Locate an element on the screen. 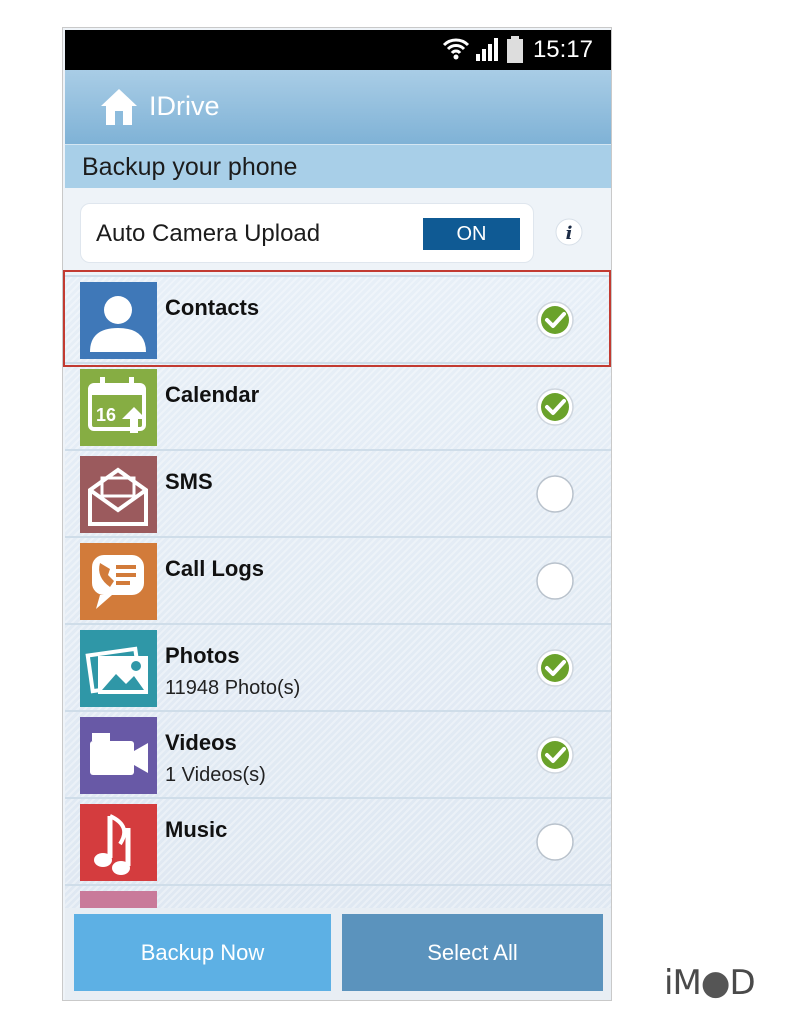  svg-text: 16 is located at coordinates (106, 415).